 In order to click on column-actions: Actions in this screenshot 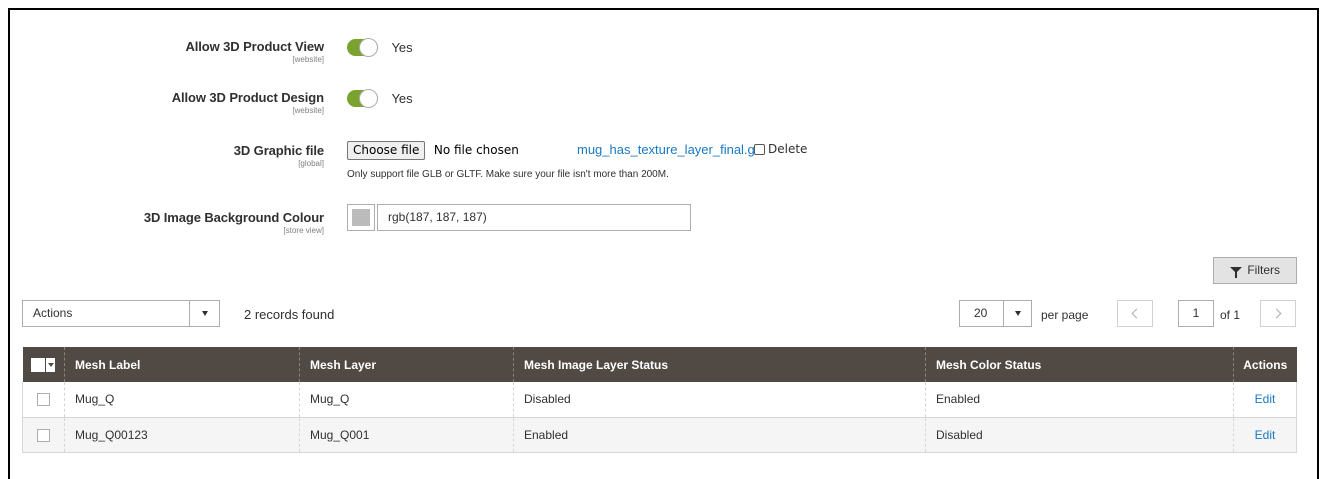, I will do `click(1265, 364)`.